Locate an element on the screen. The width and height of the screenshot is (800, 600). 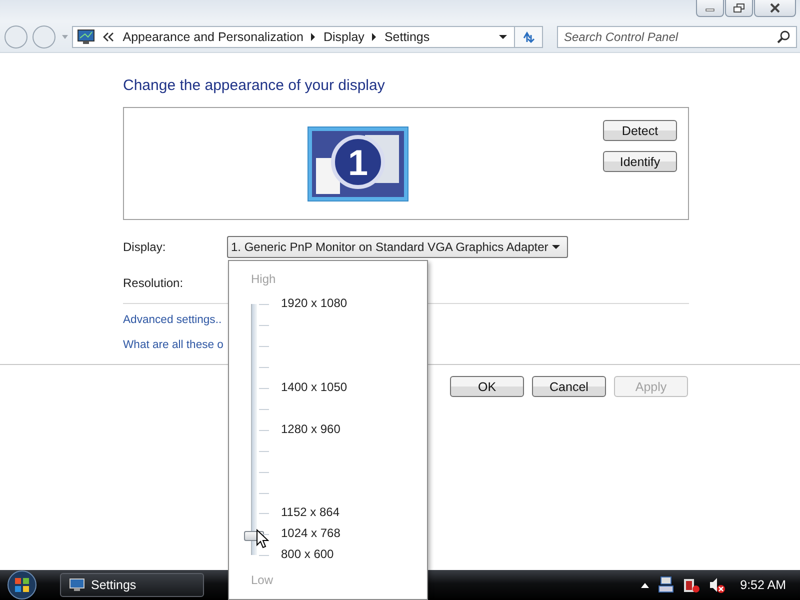
monitor-button: Identify is located at coordinates (640, 161).